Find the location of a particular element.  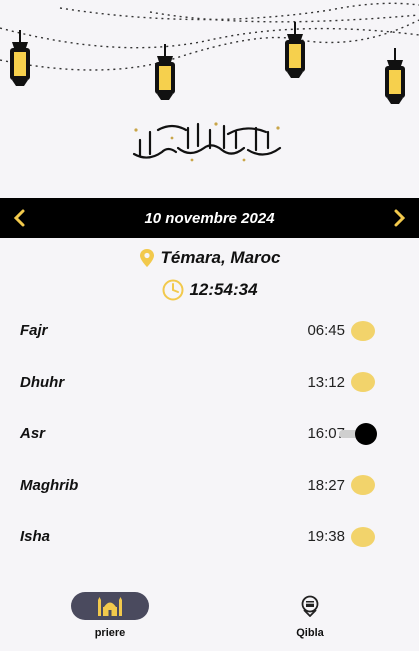

location-label: Témara, Maroc is located at coordinates (220, 257).